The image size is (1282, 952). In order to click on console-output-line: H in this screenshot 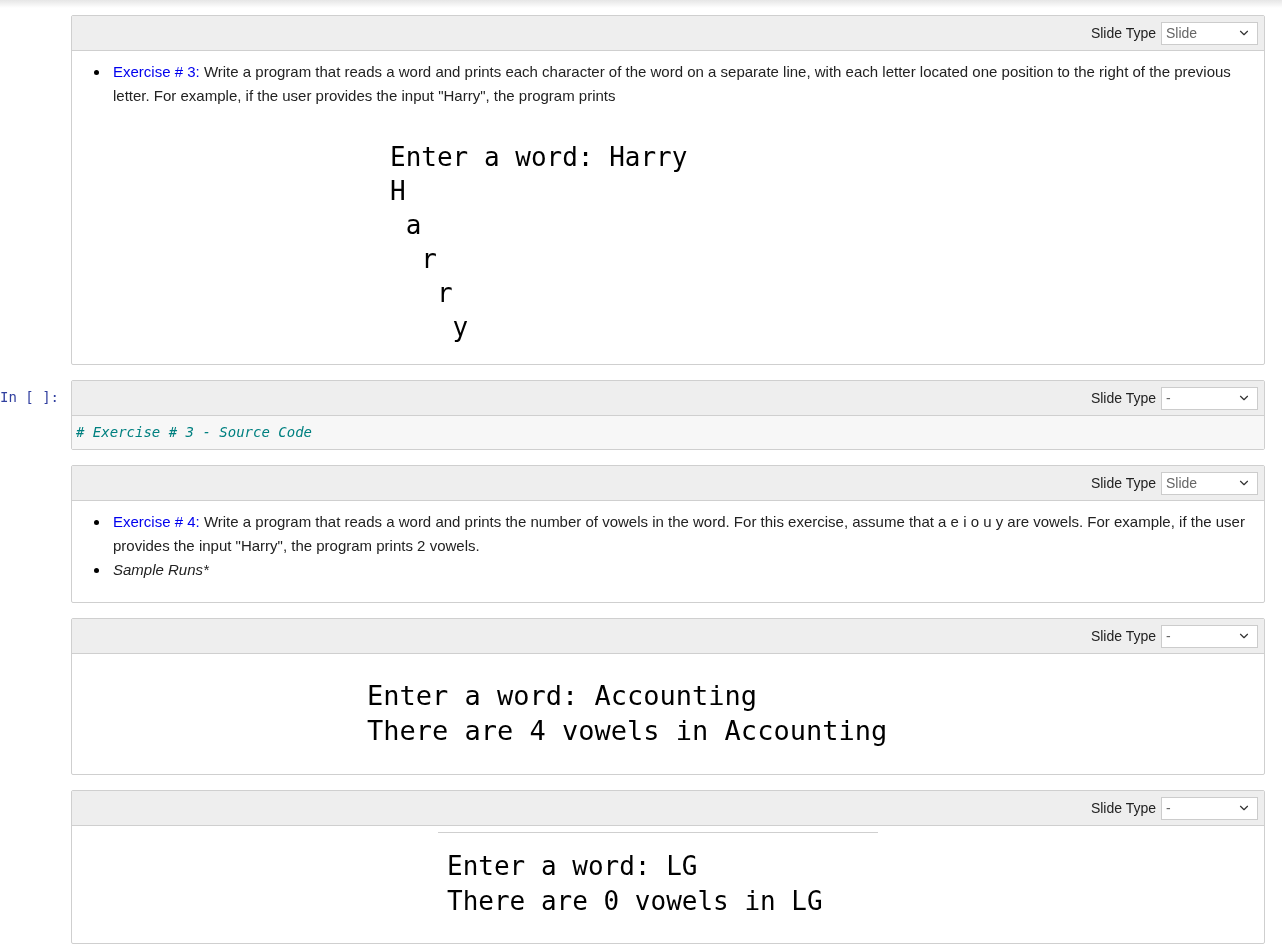, I will do `click(398, 191)`.